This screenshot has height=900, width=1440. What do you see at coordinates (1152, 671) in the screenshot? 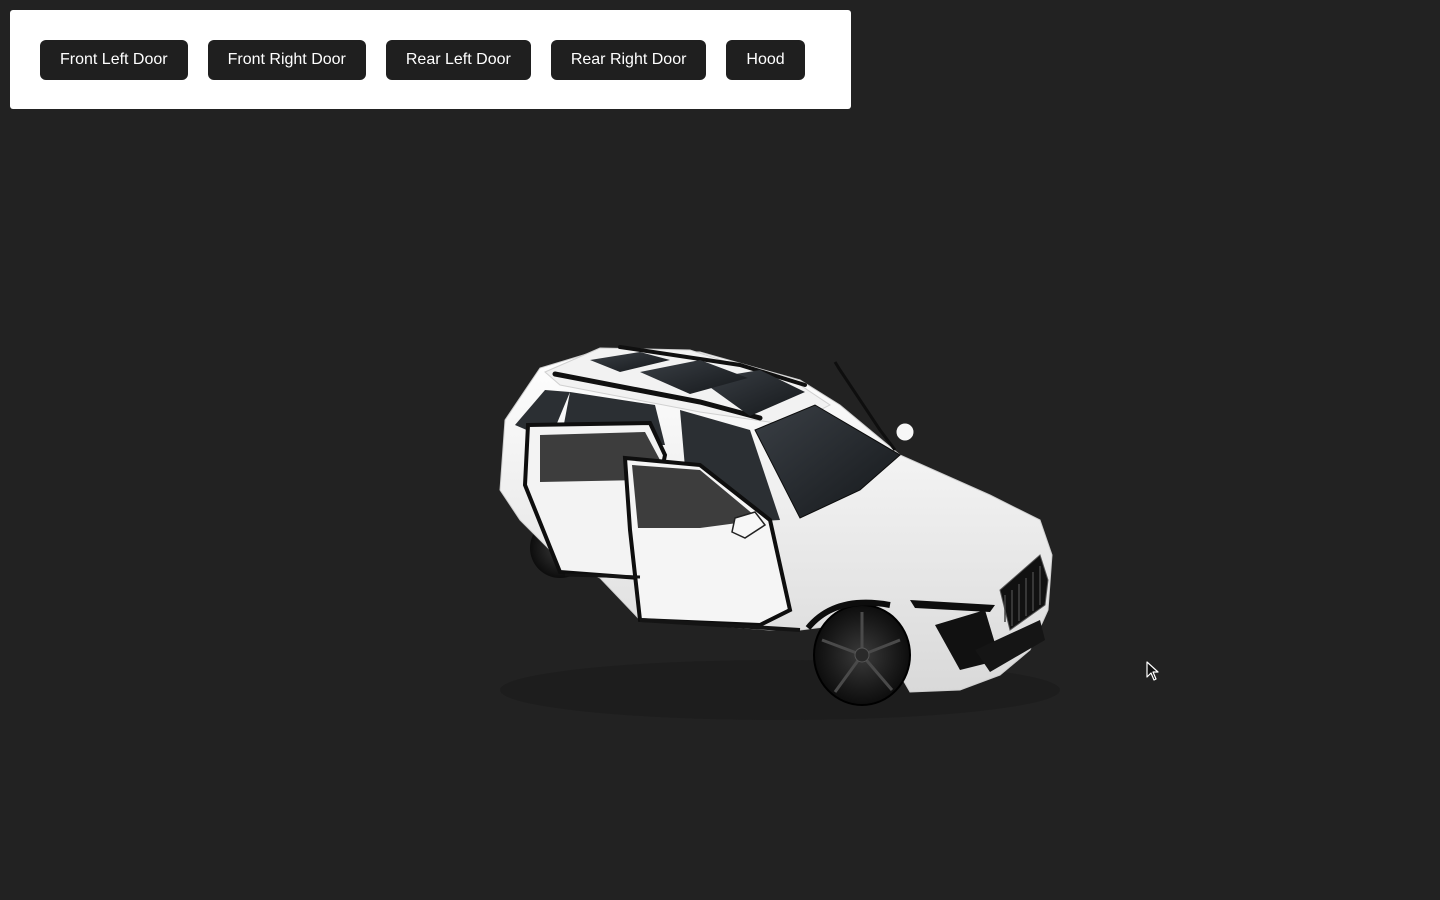
I see `mouse-pointer-icon` at bounding box center [1152, 671].